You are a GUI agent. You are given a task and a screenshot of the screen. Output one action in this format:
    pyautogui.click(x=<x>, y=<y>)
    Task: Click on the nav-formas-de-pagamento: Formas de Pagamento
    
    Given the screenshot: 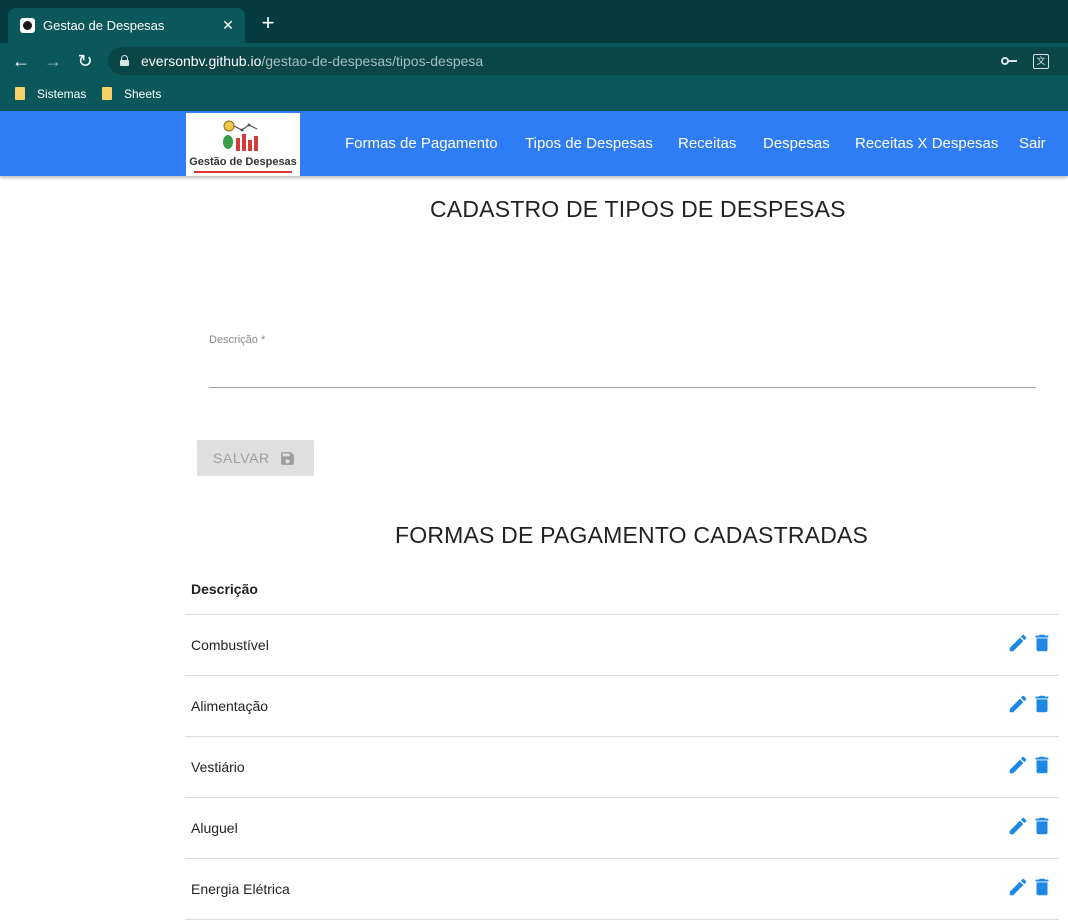 What is the action you would take?
    pyautogui.click(x=421, y=144)
    